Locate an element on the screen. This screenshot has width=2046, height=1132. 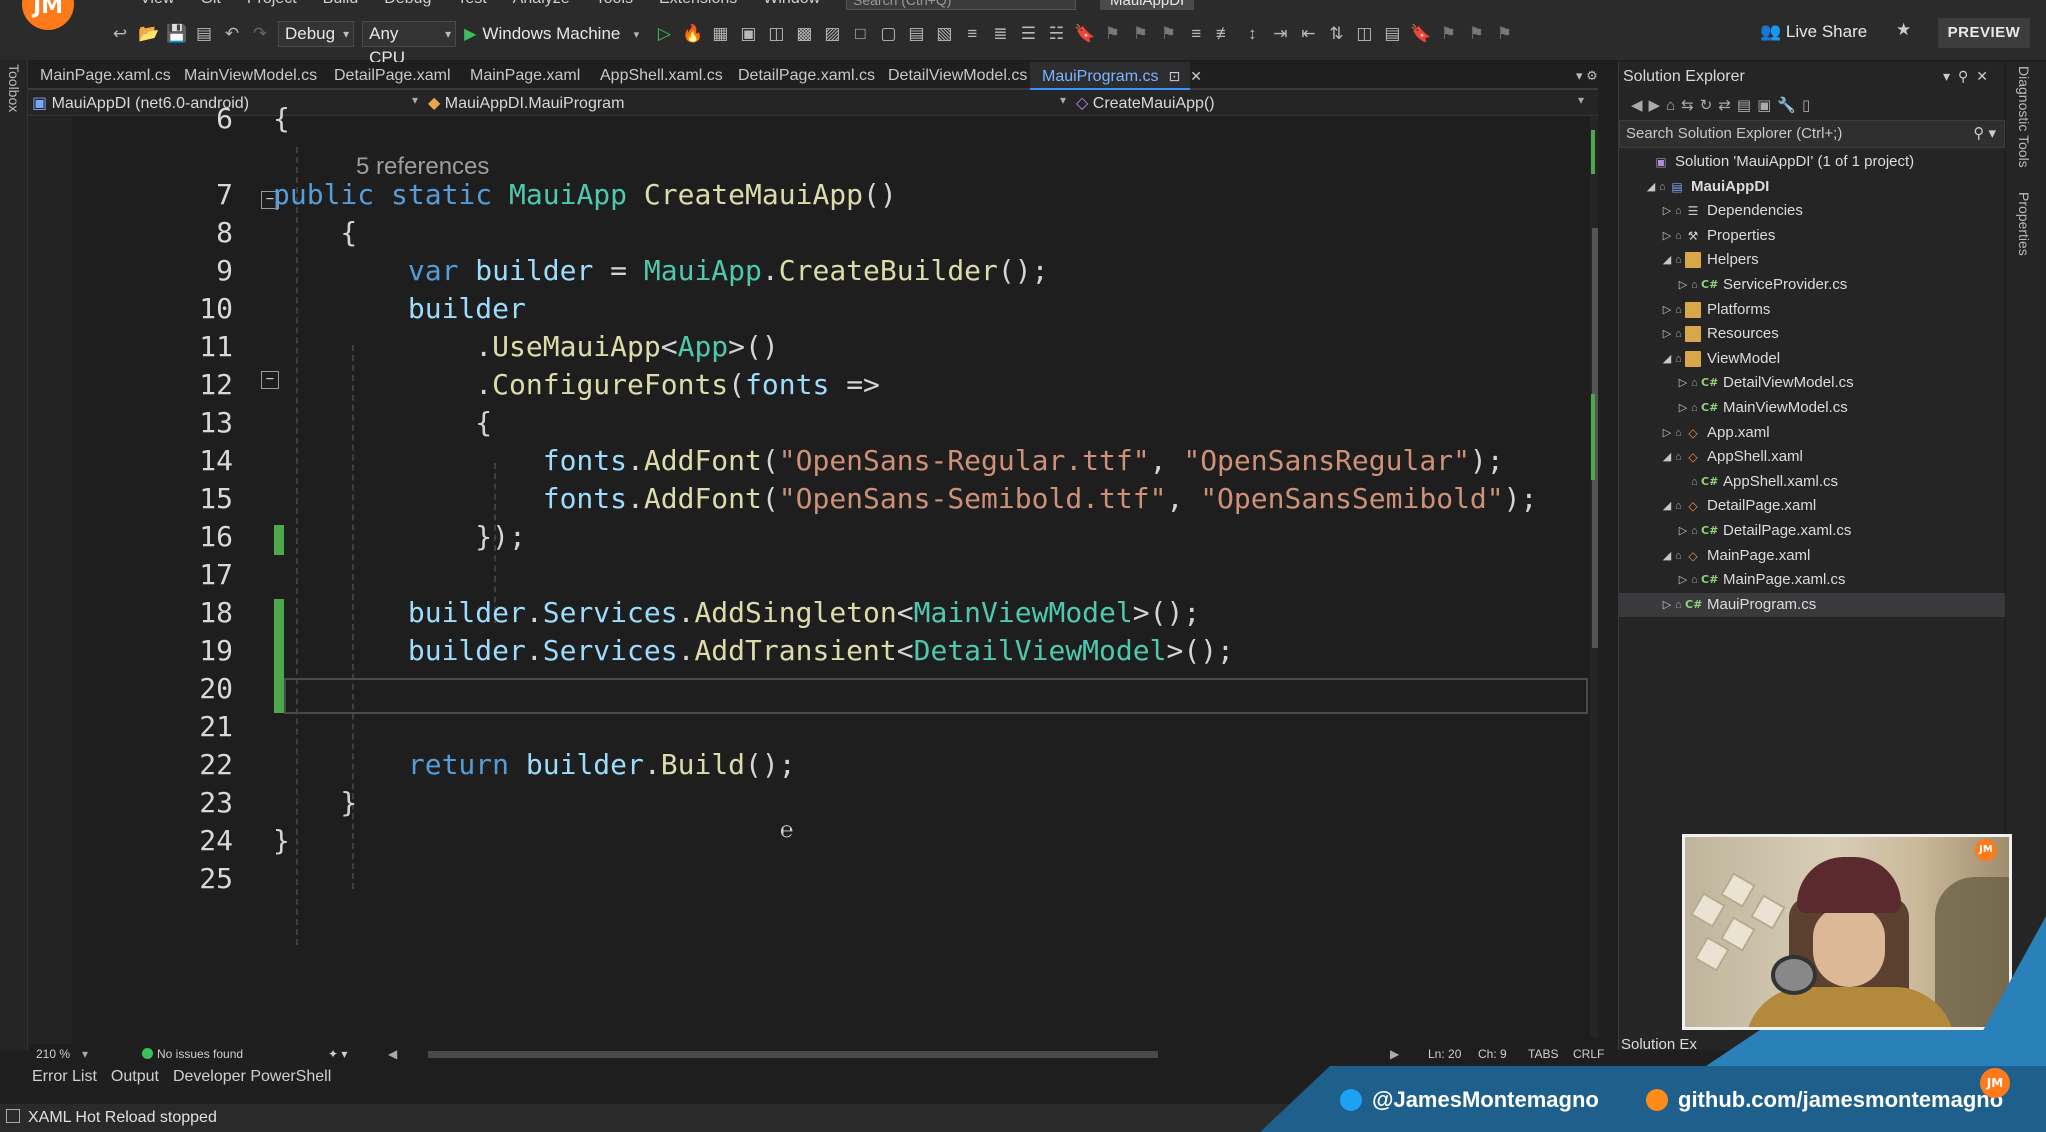
format-icon: ↕ is located at coordinates (1252, 34).